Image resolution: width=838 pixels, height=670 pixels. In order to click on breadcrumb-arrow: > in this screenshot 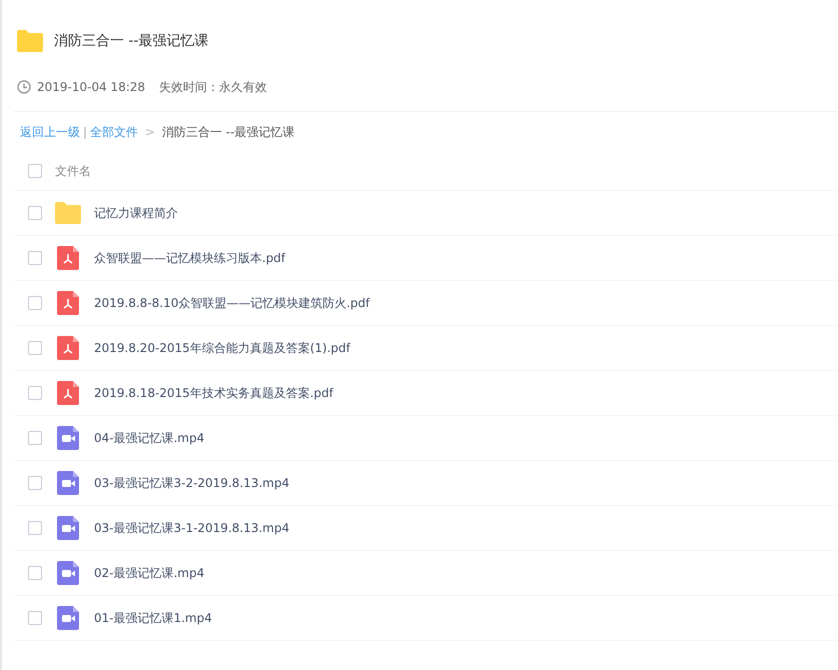, I will do `click(150, 132)`.